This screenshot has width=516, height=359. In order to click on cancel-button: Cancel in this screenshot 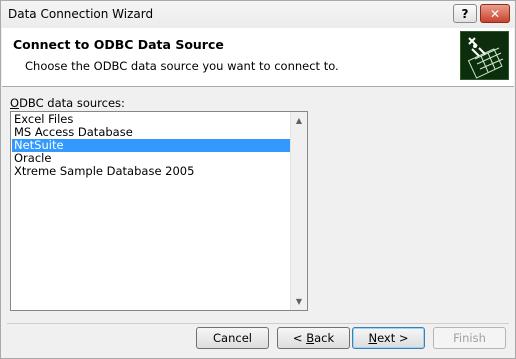, I will do `click(232, 338)`.